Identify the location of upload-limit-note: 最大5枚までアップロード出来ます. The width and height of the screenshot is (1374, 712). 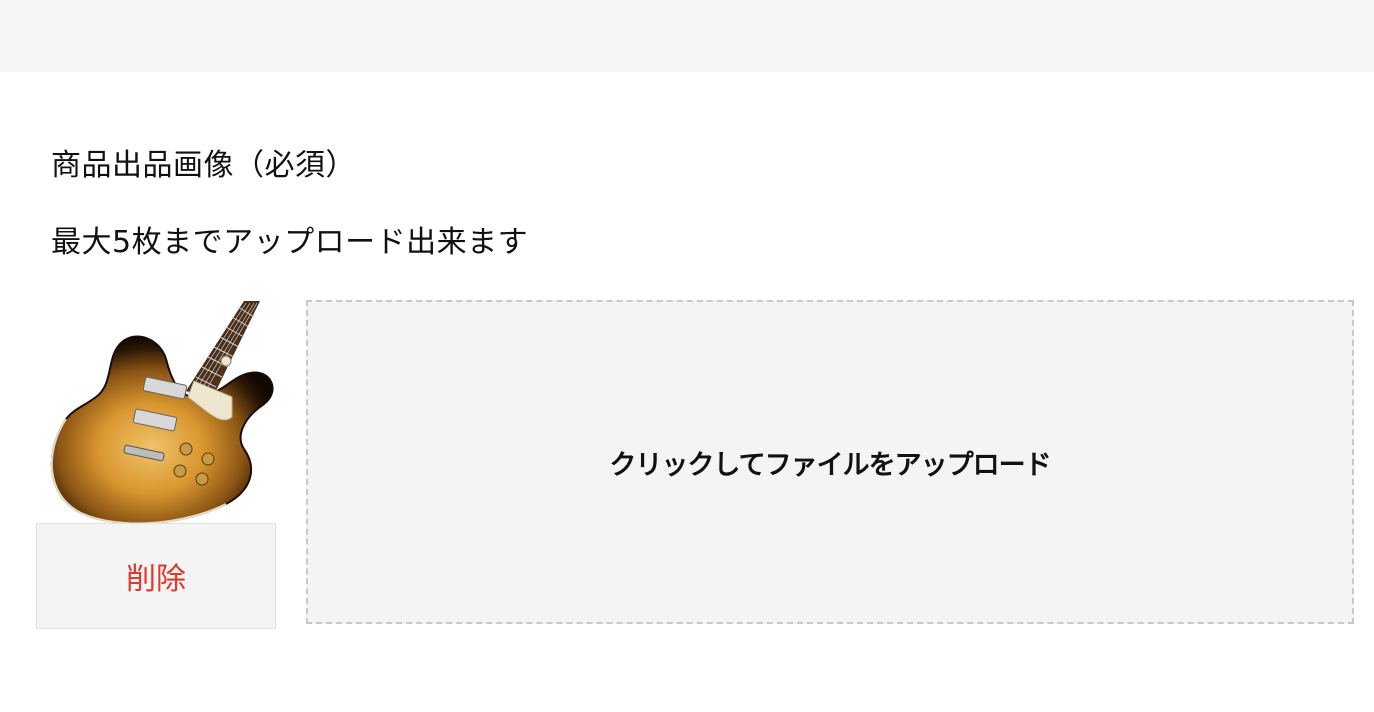
(290, 242).